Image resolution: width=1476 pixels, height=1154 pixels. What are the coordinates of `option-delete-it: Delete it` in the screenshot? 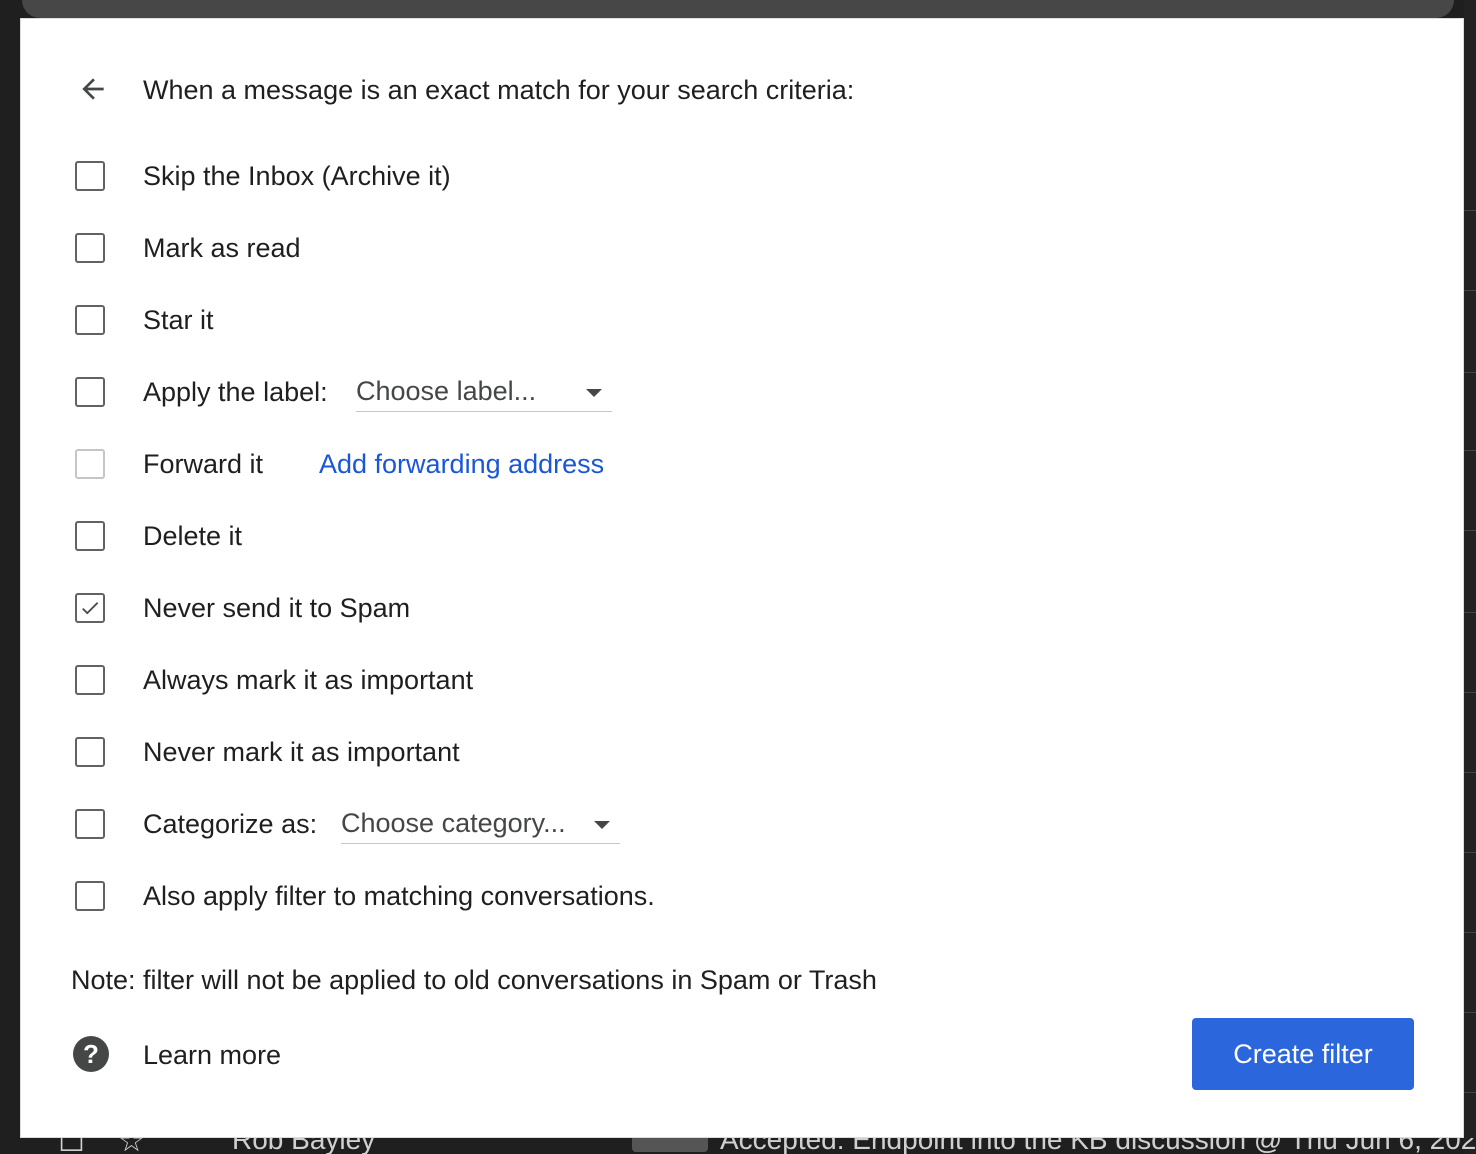 It's located at (158, 536).